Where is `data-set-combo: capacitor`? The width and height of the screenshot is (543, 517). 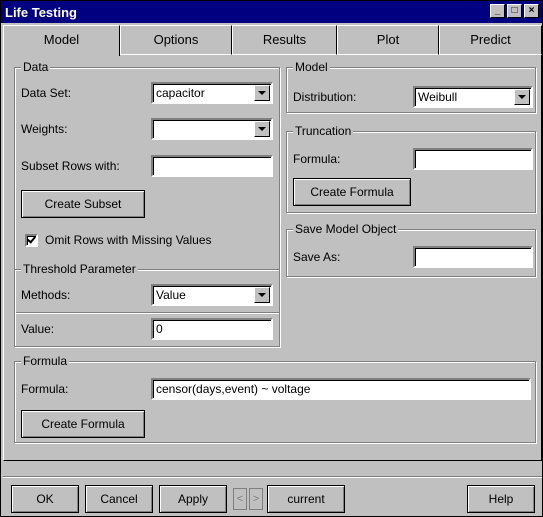 data-set-combo: capacitor is located at coordinates (212, 93).